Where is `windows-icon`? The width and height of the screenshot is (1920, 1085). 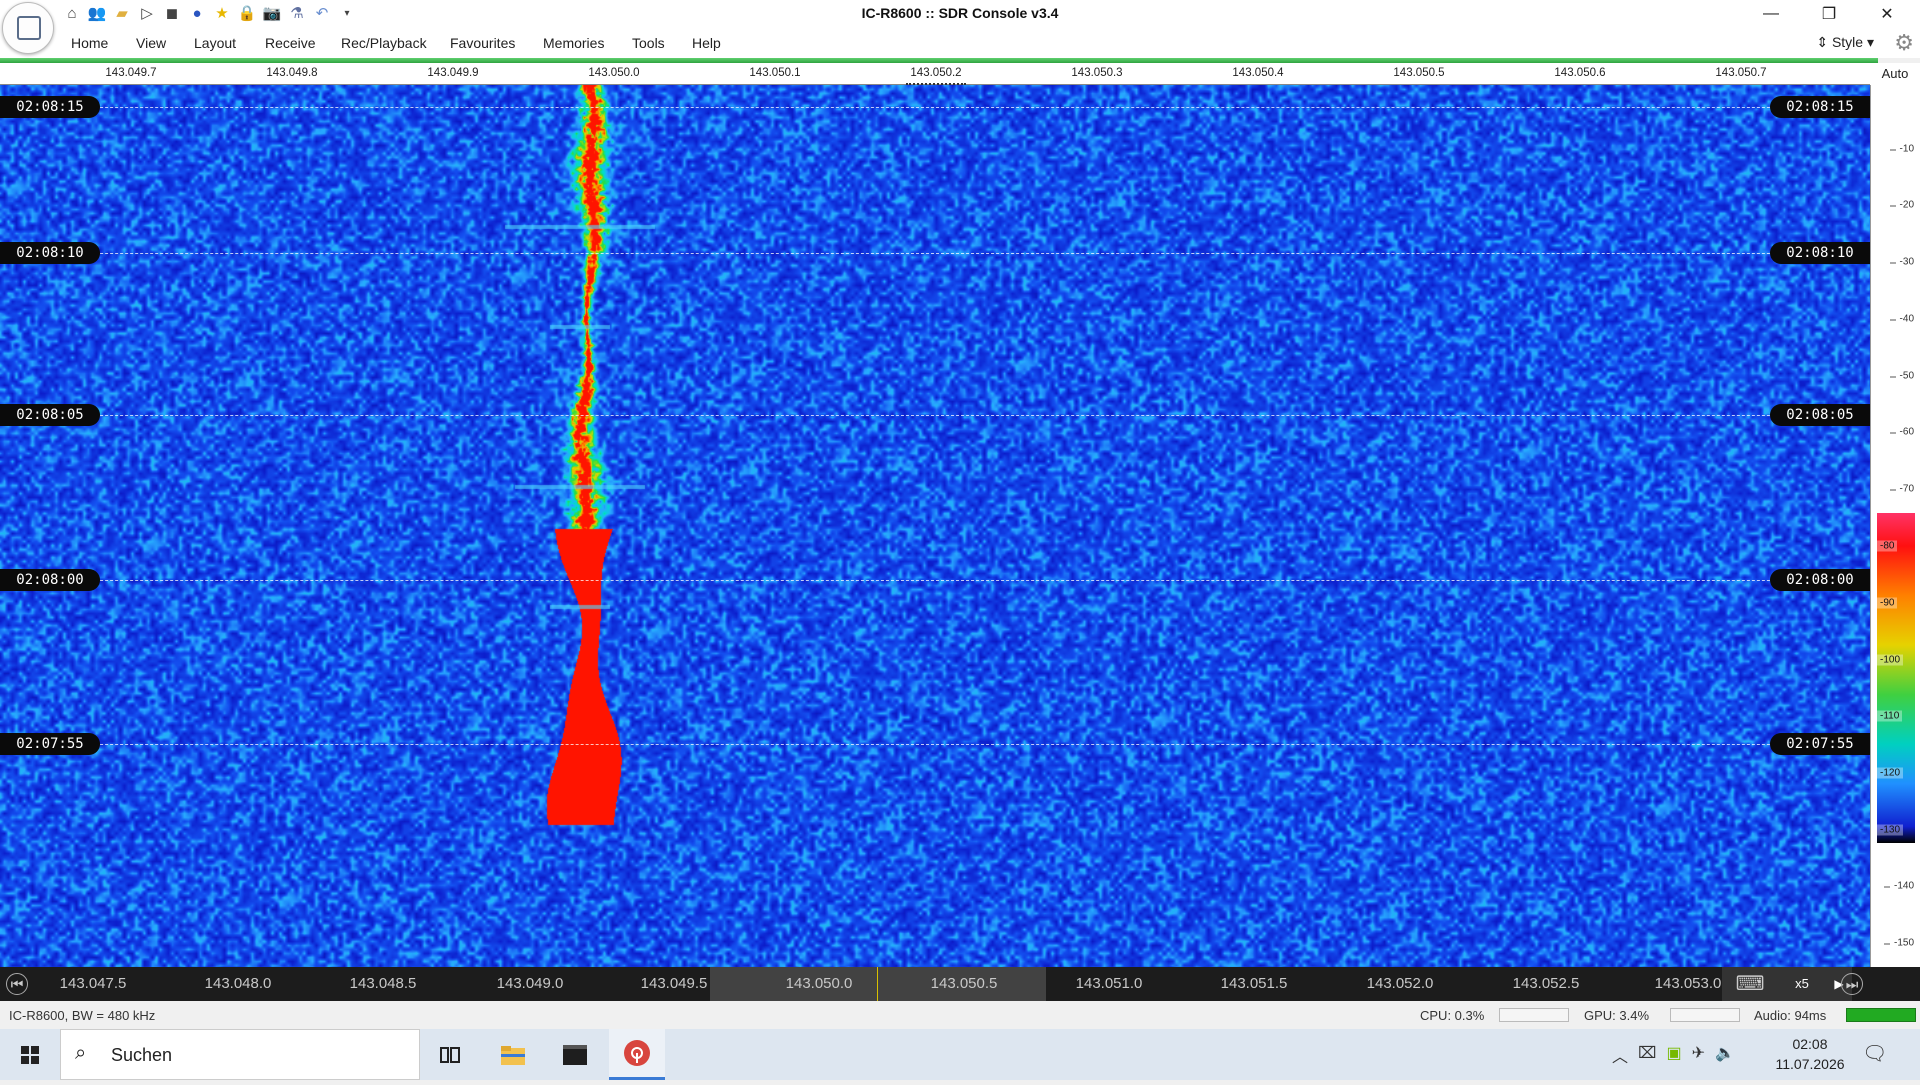 windows-icon is located at coordinates (30, 1055).